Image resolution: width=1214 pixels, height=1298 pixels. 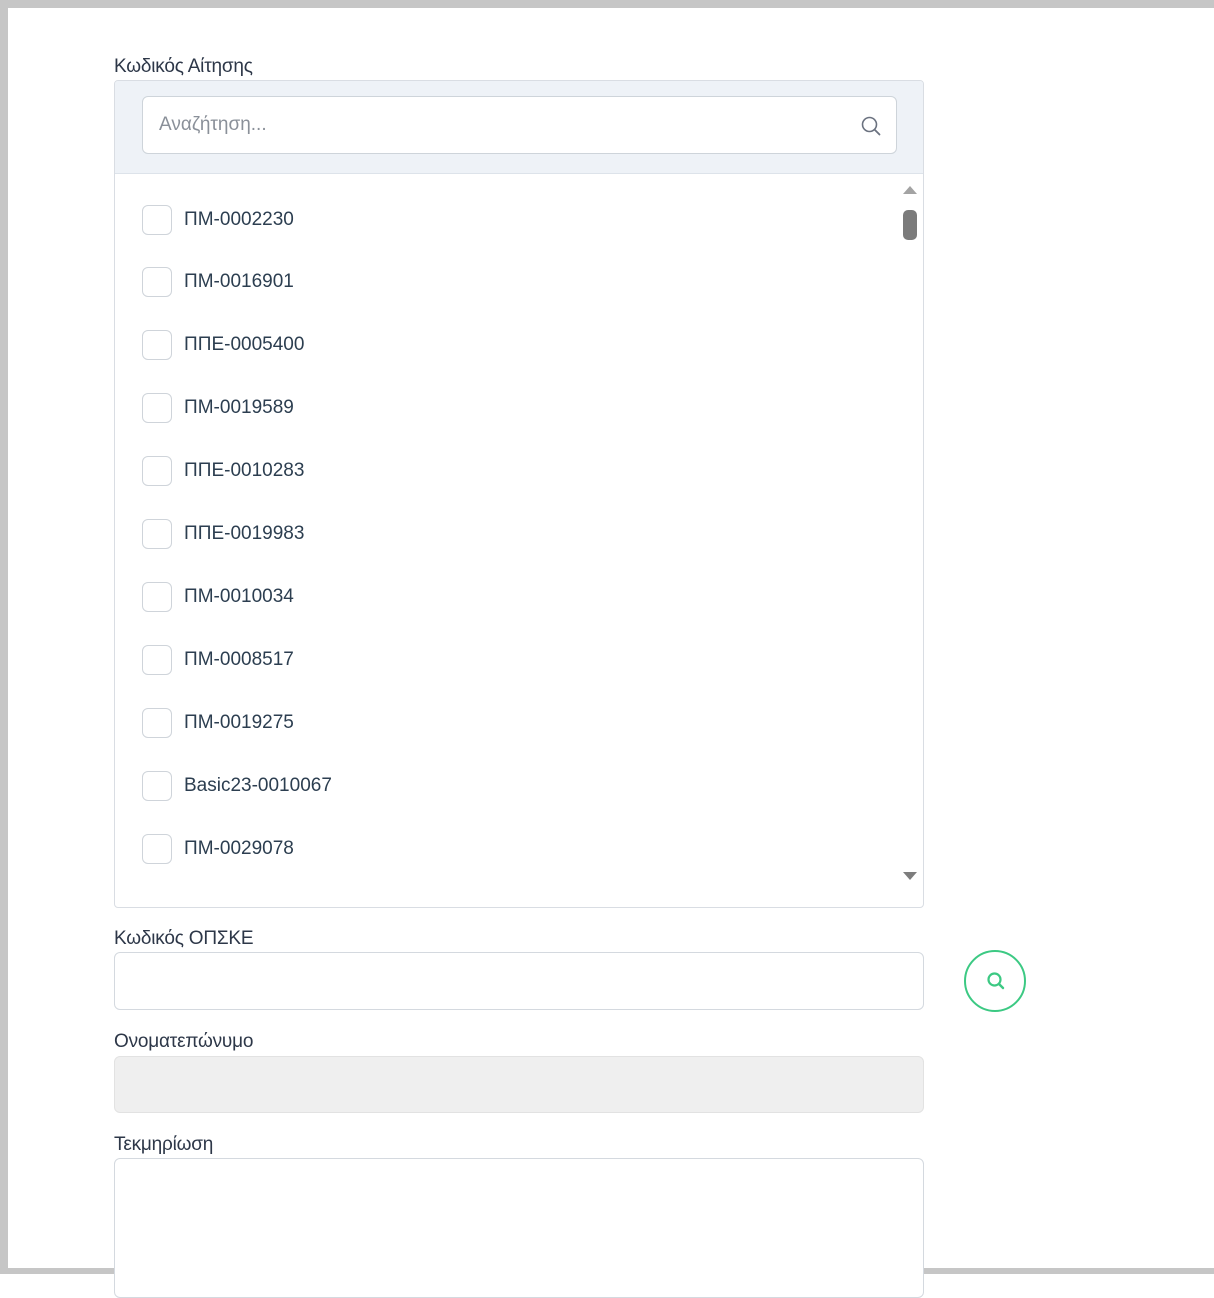 I want to click on list-item: ΠΜ-0002230, so click(x=218, y=220).